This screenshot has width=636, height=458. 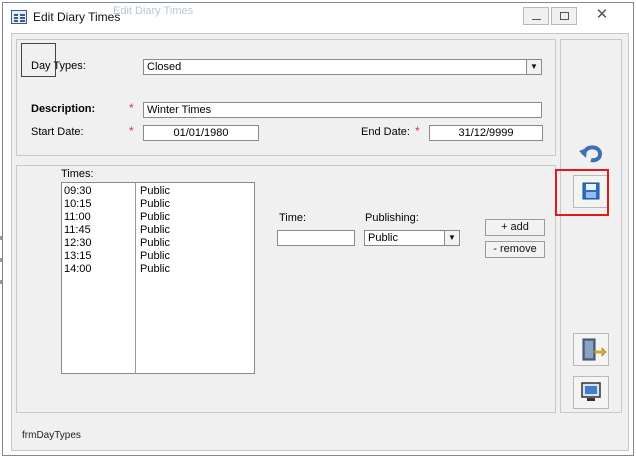 I want to click on monitor-icon, so click(x=591, y=391).